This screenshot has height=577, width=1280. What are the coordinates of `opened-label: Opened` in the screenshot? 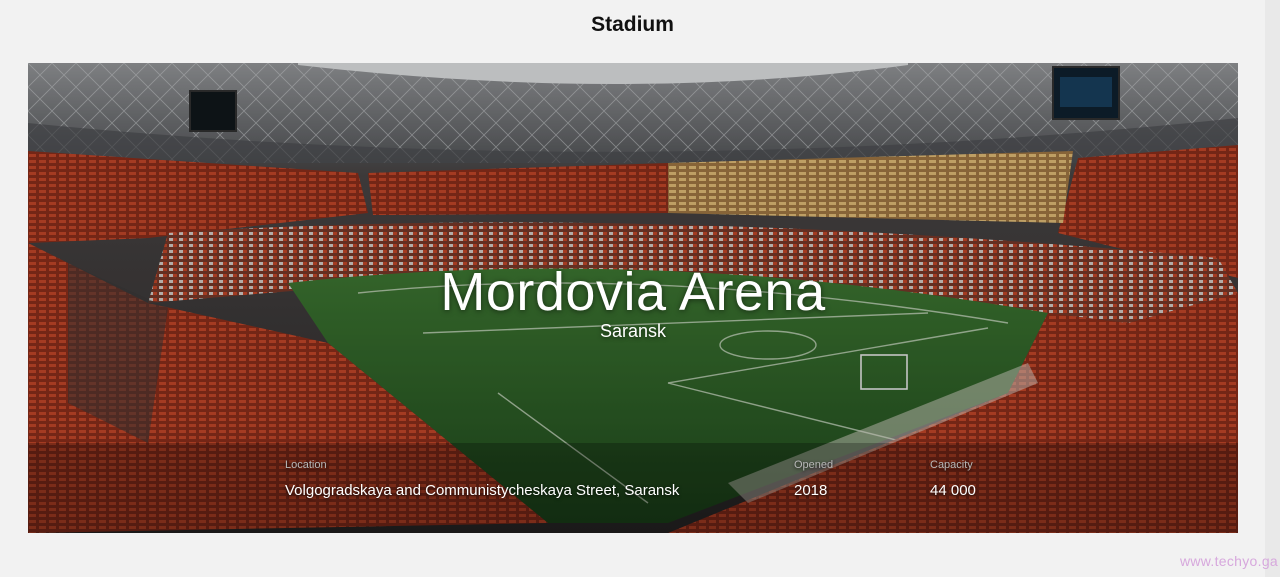 It's located at (814, 465).